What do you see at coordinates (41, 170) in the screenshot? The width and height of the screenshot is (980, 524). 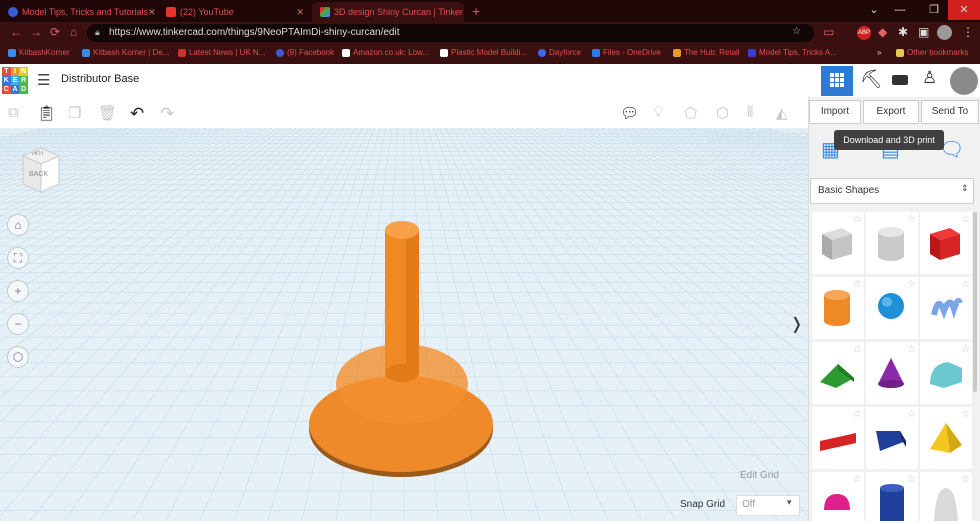 I see `view-cube: TOP BACK` at bounding box center [41, 170].